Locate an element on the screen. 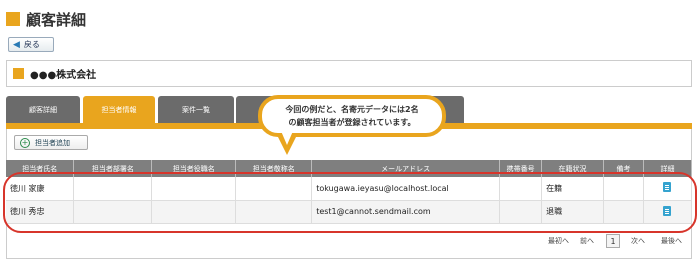 This screenshot has height=262, width=700. callout-line-1: 今回の例だと、名寄元データには2名 is located at coordinates (352, 109).